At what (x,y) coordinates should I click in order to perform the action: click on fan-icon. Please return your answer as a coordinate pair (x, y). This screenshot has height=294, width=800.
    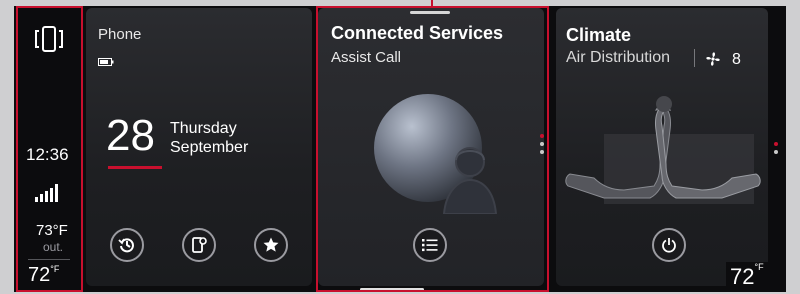
    Looking at the image, I should click on (713, 61).